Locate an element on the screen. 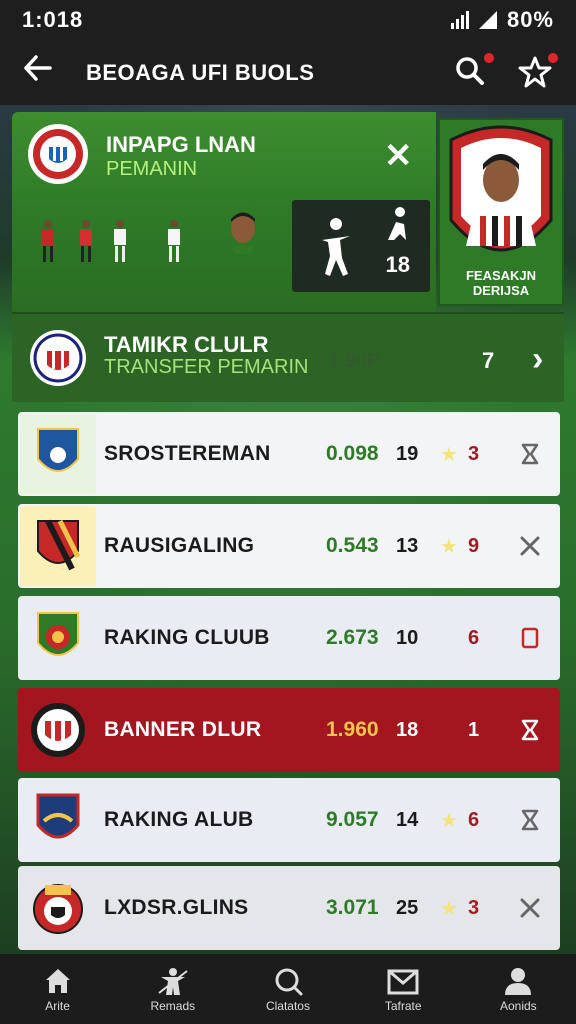 The width and height of the screenshot is (576, 1024). promo-title: INPAPG LNAN is located at coordinates (181, 144).